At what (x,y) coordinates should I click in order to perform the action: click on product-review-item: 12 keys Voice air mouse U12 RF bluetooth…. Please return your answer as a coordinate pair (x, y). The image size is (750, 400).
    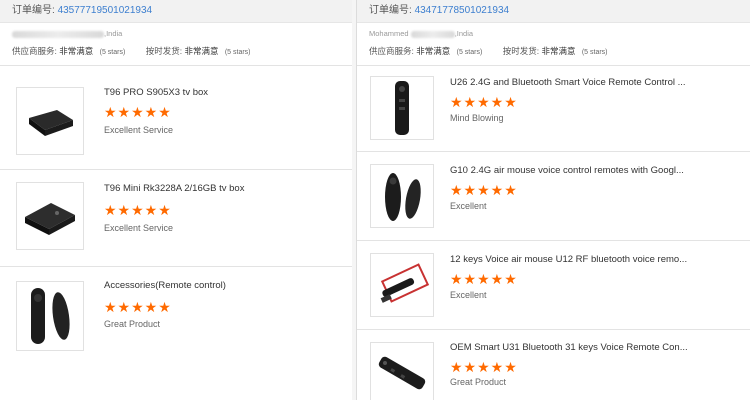
    Looking at the image, I should click on (553, 285).